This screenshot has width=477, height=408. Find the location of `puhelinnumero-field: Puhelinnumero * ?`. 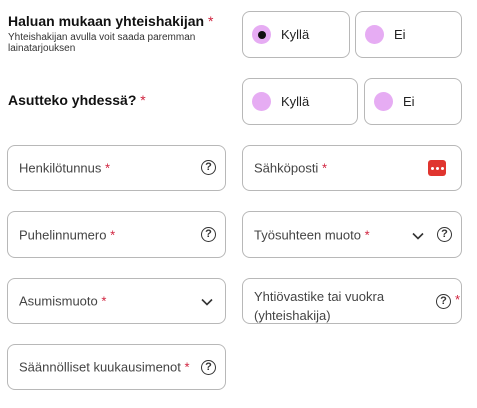

puhelinnumero-field: Puhelinnumero * ? is located at coordinates (116, 234).